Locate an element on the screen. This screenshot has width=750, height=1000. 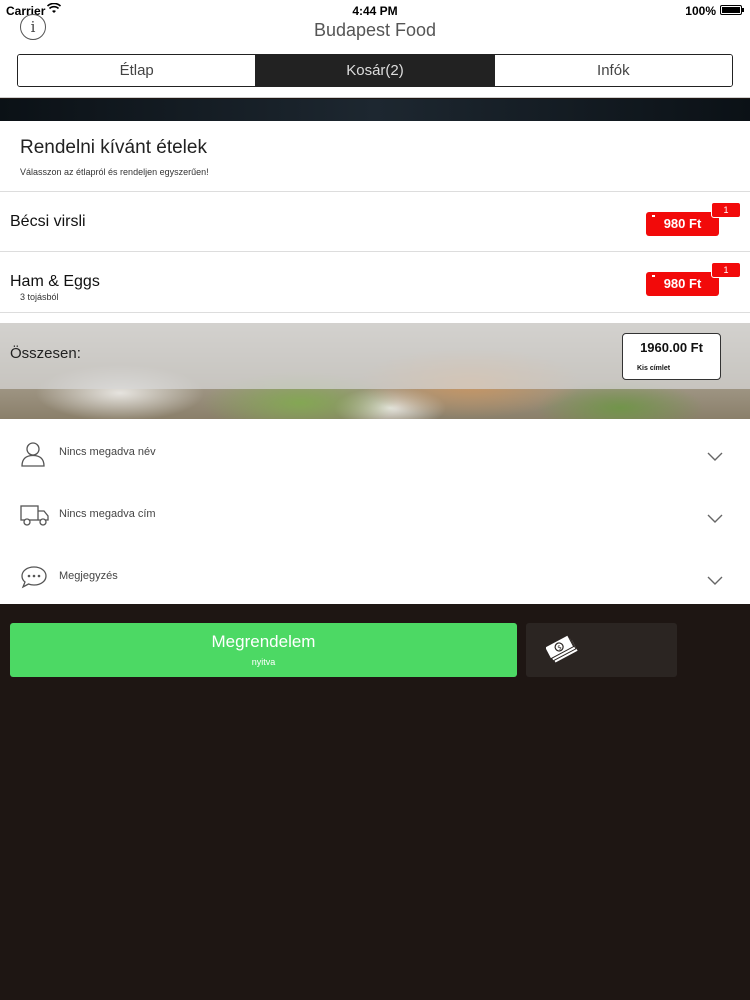
name-field: Nincs megadva név is located at coordinates (375, 452).